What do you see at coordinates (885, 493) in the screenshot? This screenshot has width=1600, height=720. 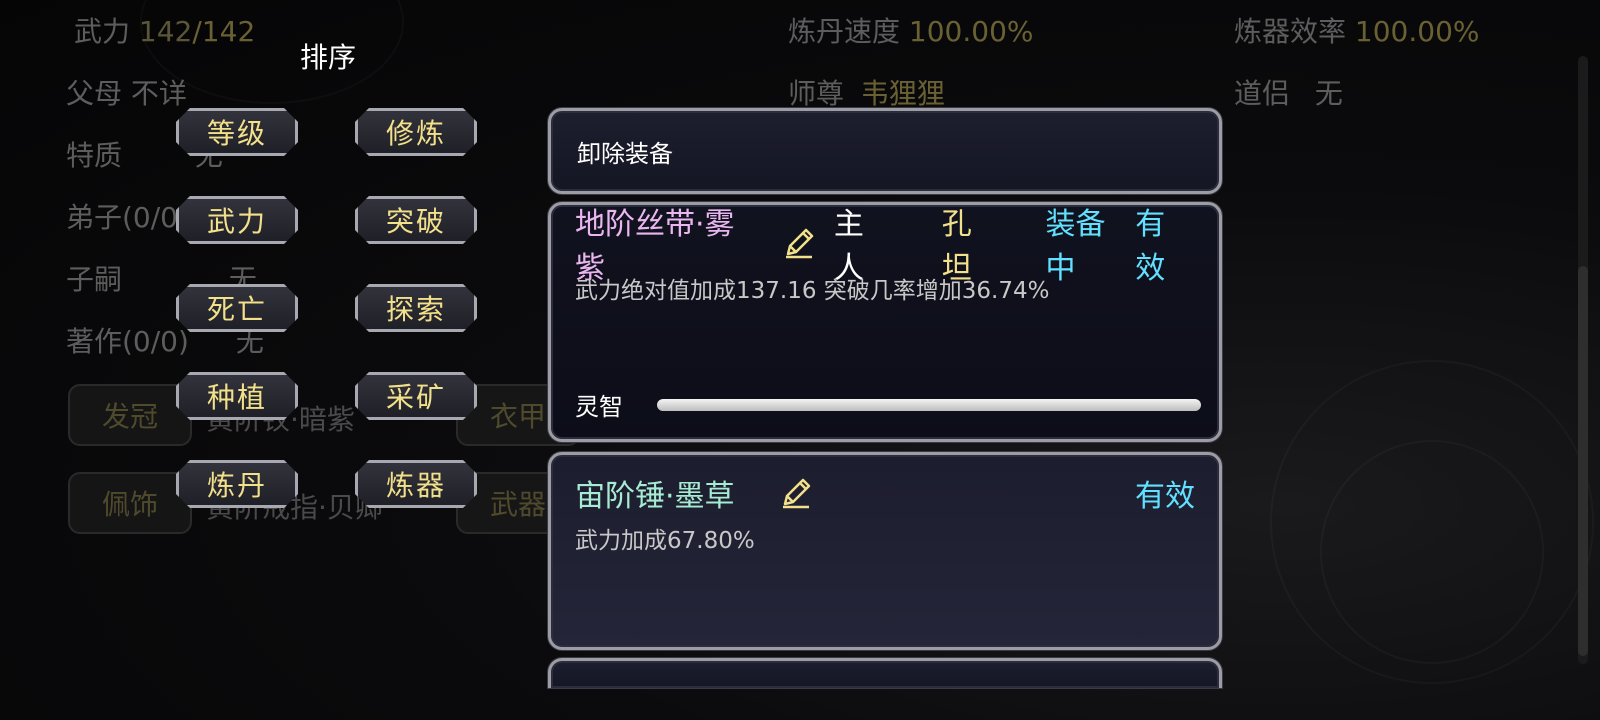 I see `equipment-header: 宙阶锤·墨草 有效` at bounding box center [885, 493].